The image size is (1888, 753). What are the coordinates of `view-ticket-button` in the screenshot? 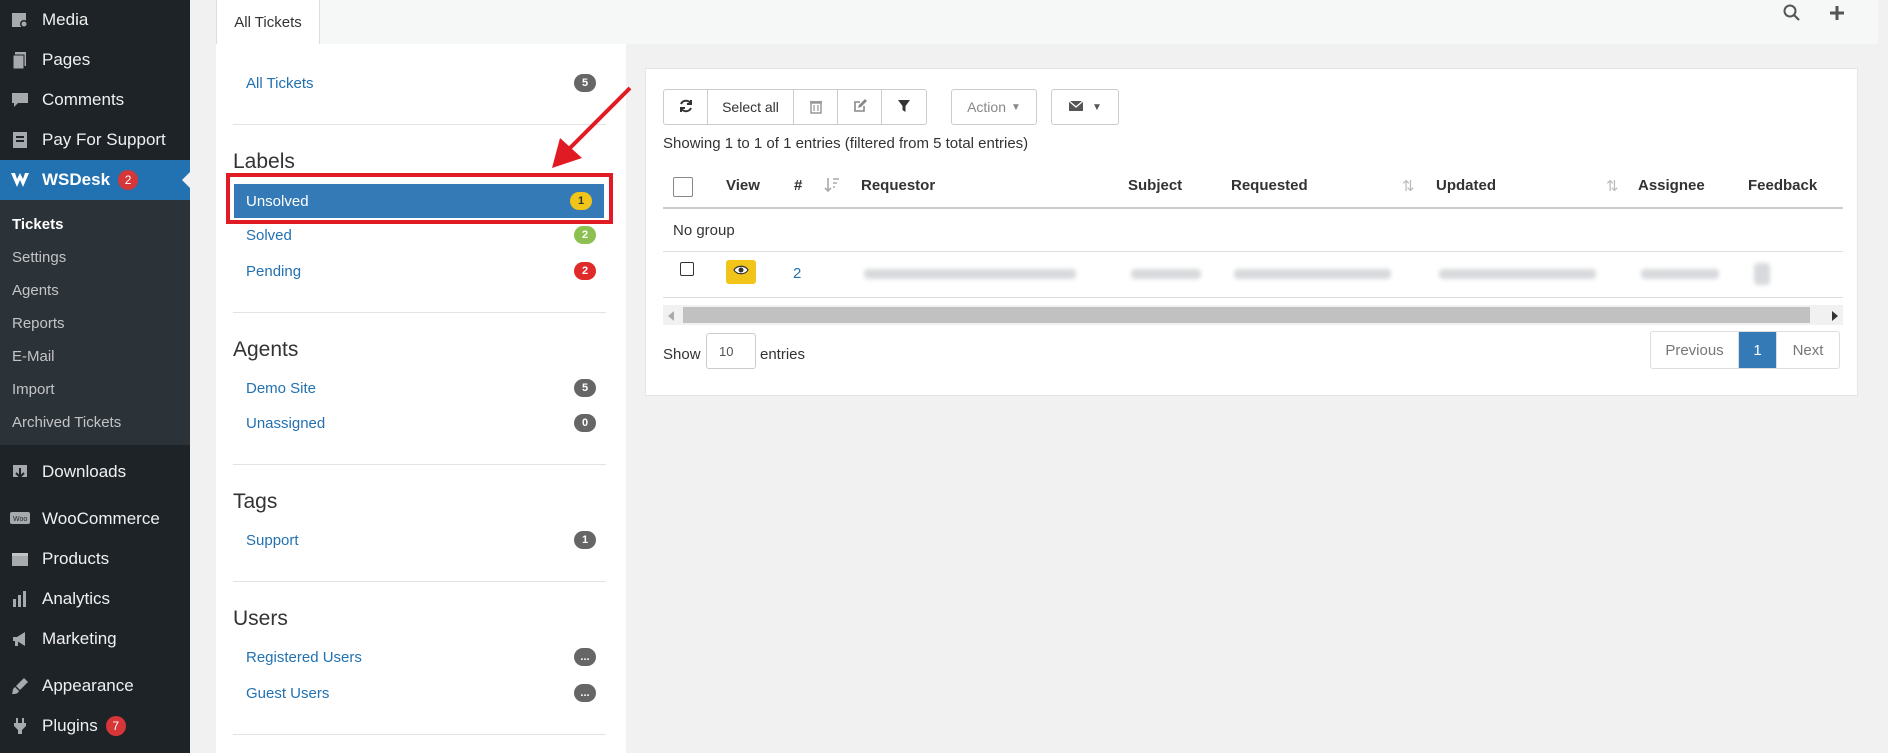 It's located at (741, 272).